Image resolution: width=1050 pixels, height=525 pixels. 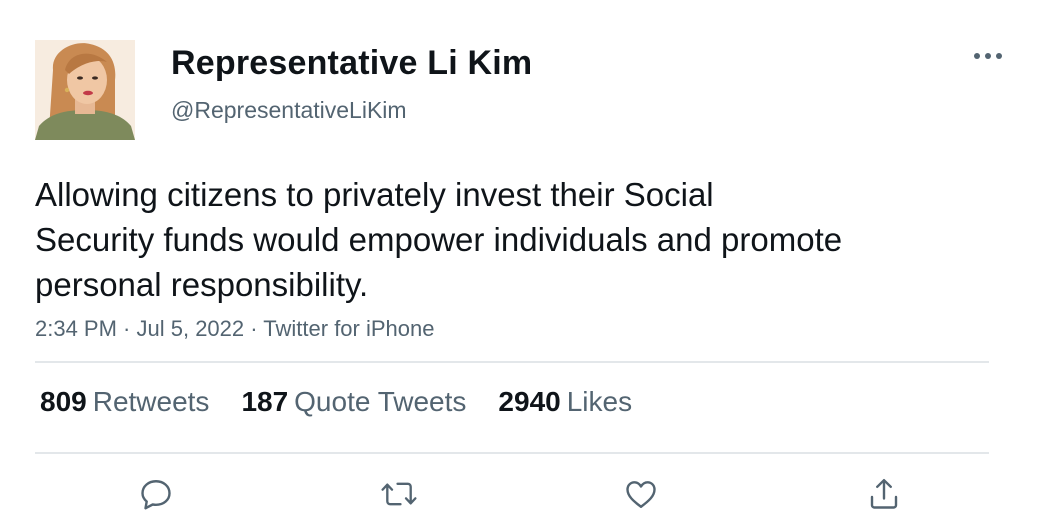 I want to click on reply-icon, so click(x=156, y=495).